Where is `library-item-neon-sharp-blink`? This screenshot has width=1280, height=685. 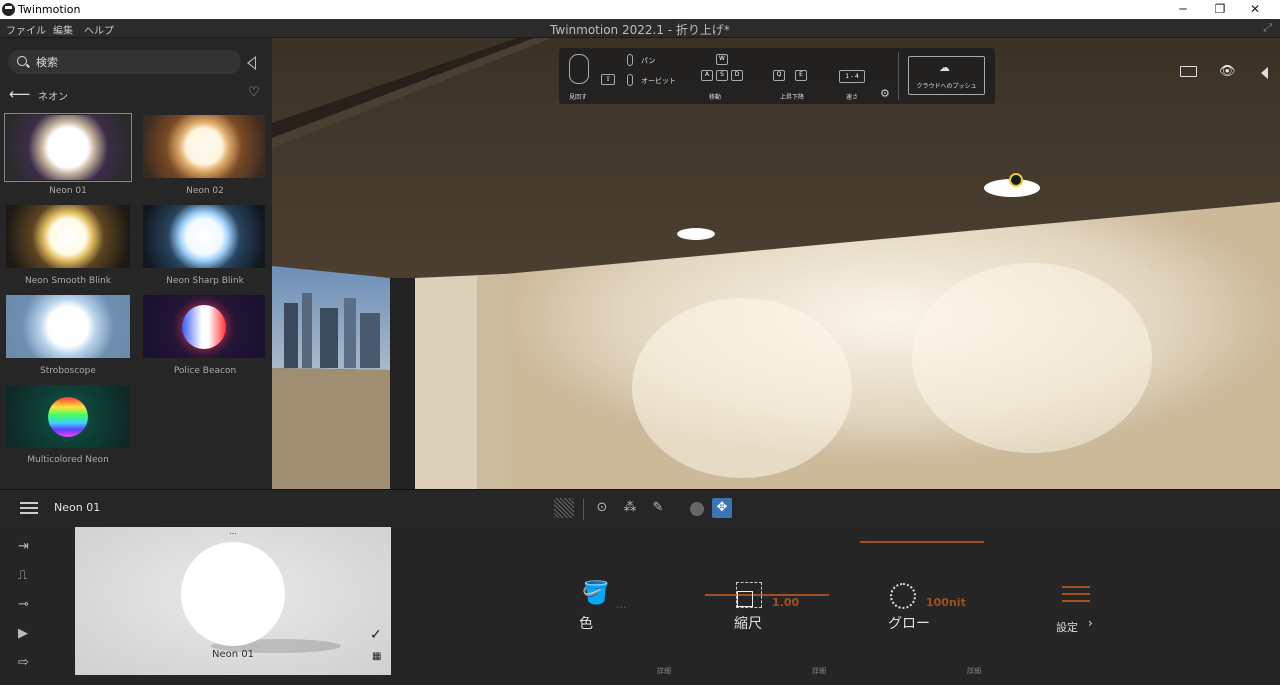 library-item-neon-sharp-blink is located at coordinates (204, 236).